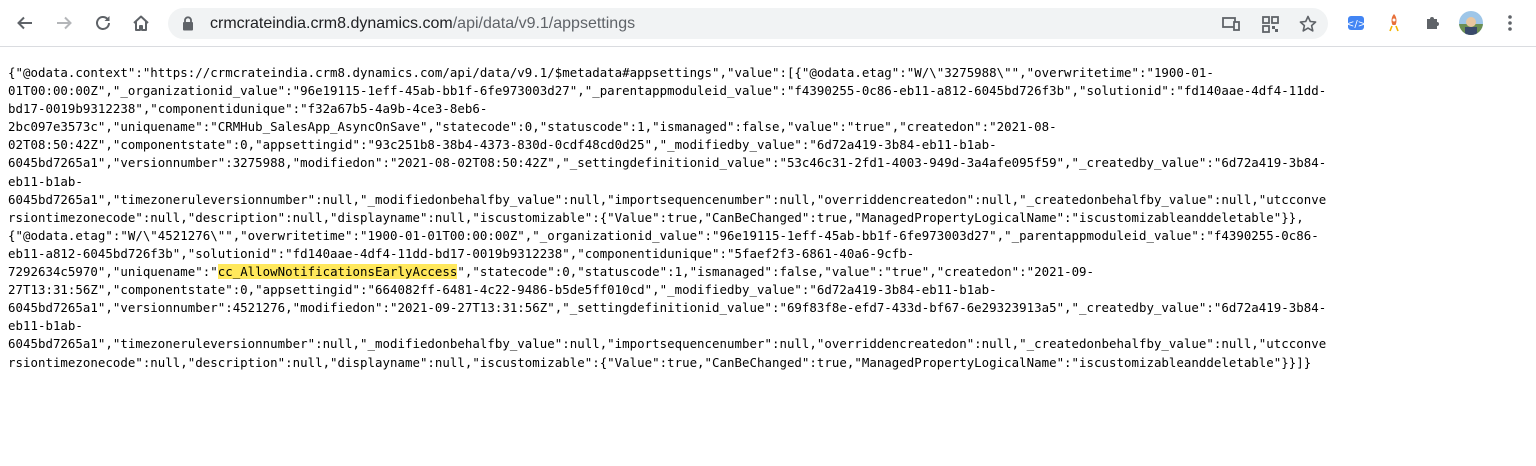  I want to click on back-button, so click(25, 23).